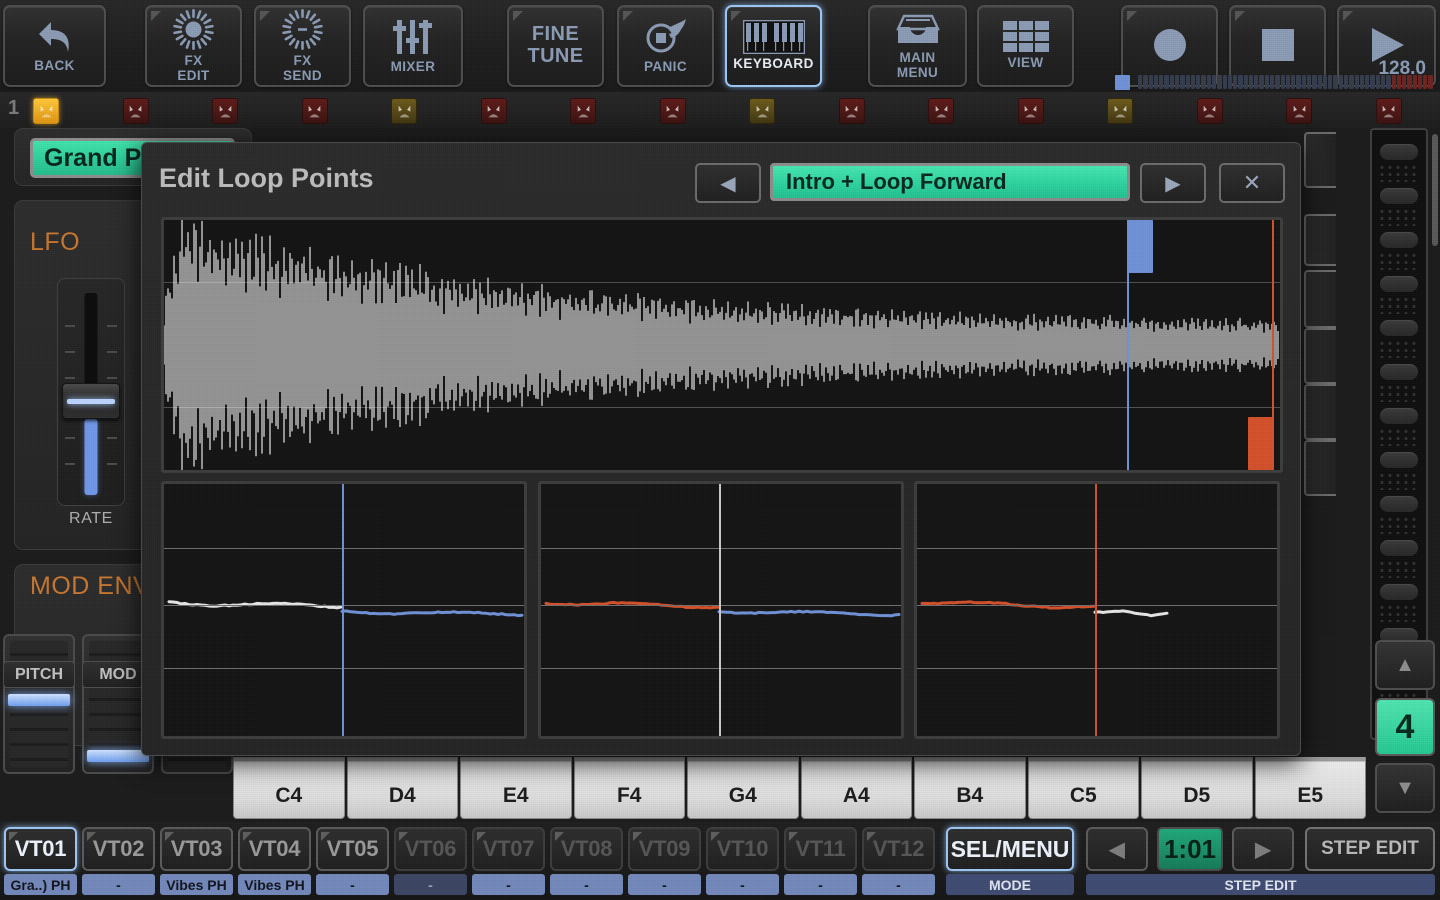 This screenshot has width=1440, height=900. What do you see at coordinates (402, 788) in the screenshot?
I see `piano-key-D4: D4` at bounding box center [402, 788].